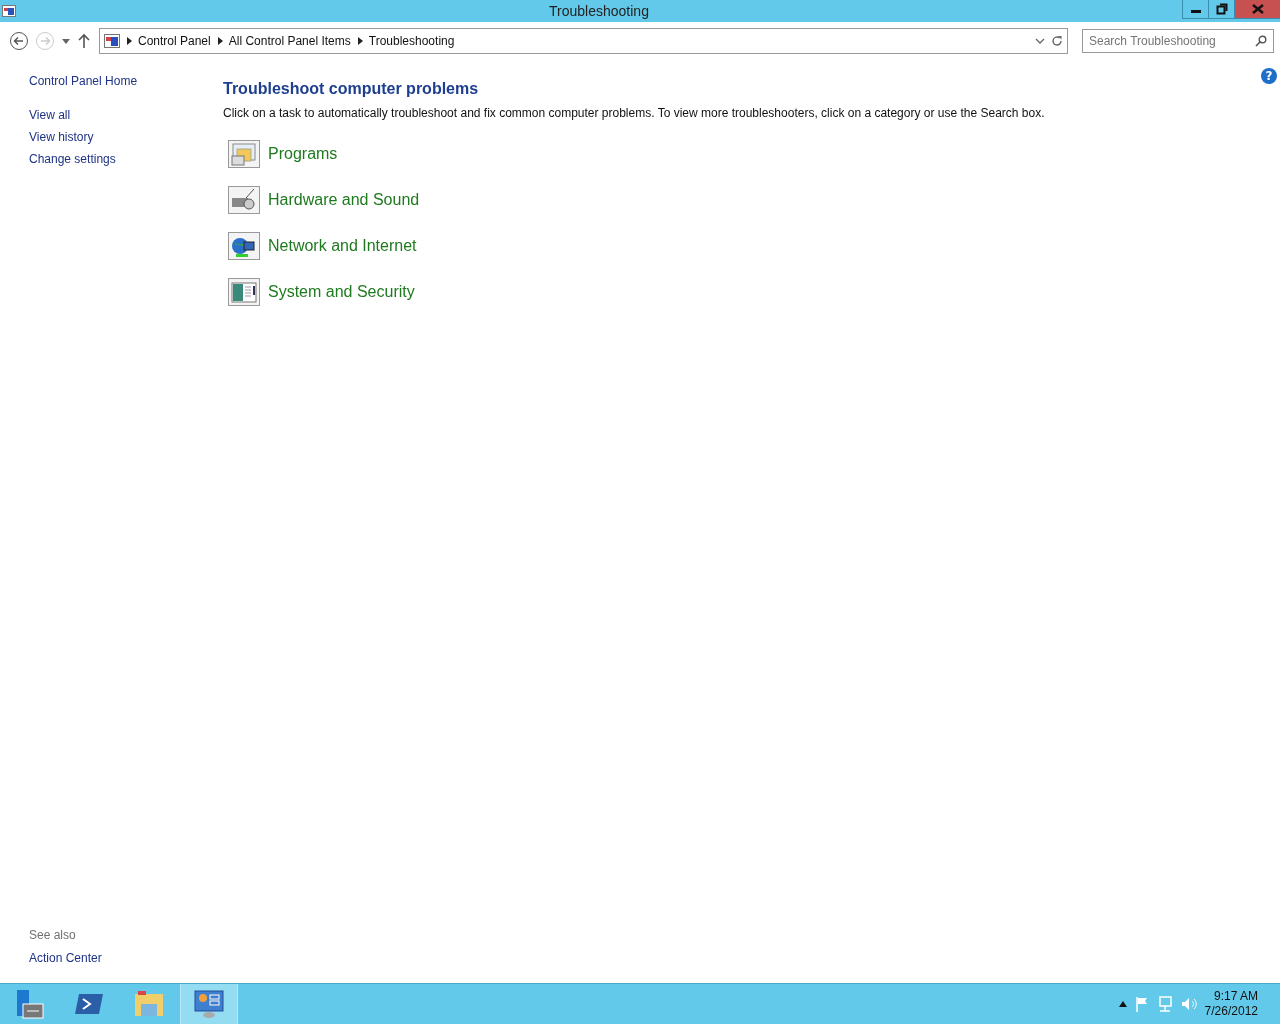  I want to click on restore-icon, so click(1221, 9).